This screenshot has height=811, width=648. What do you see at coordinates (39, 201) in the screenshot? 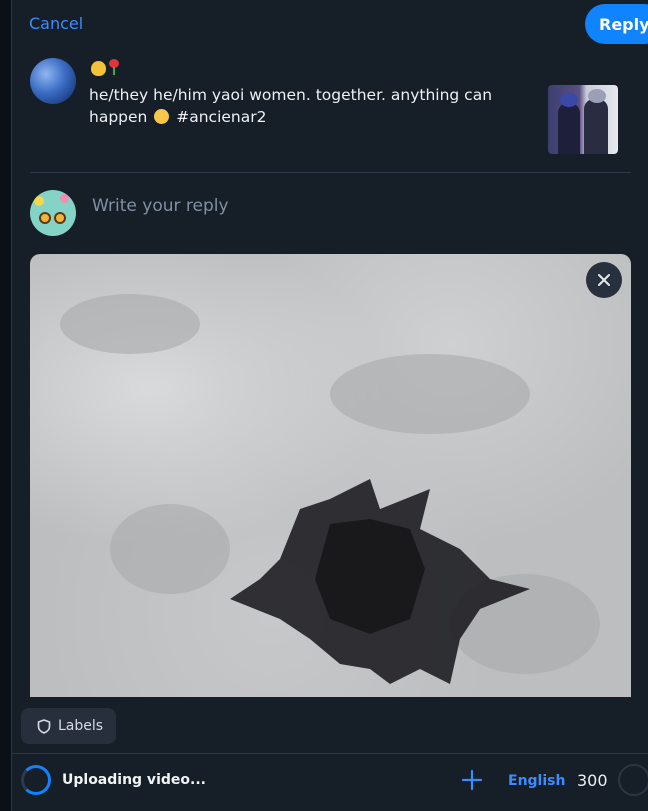
I see `avatar-accent-yellow` at bounding box center [39, 201].